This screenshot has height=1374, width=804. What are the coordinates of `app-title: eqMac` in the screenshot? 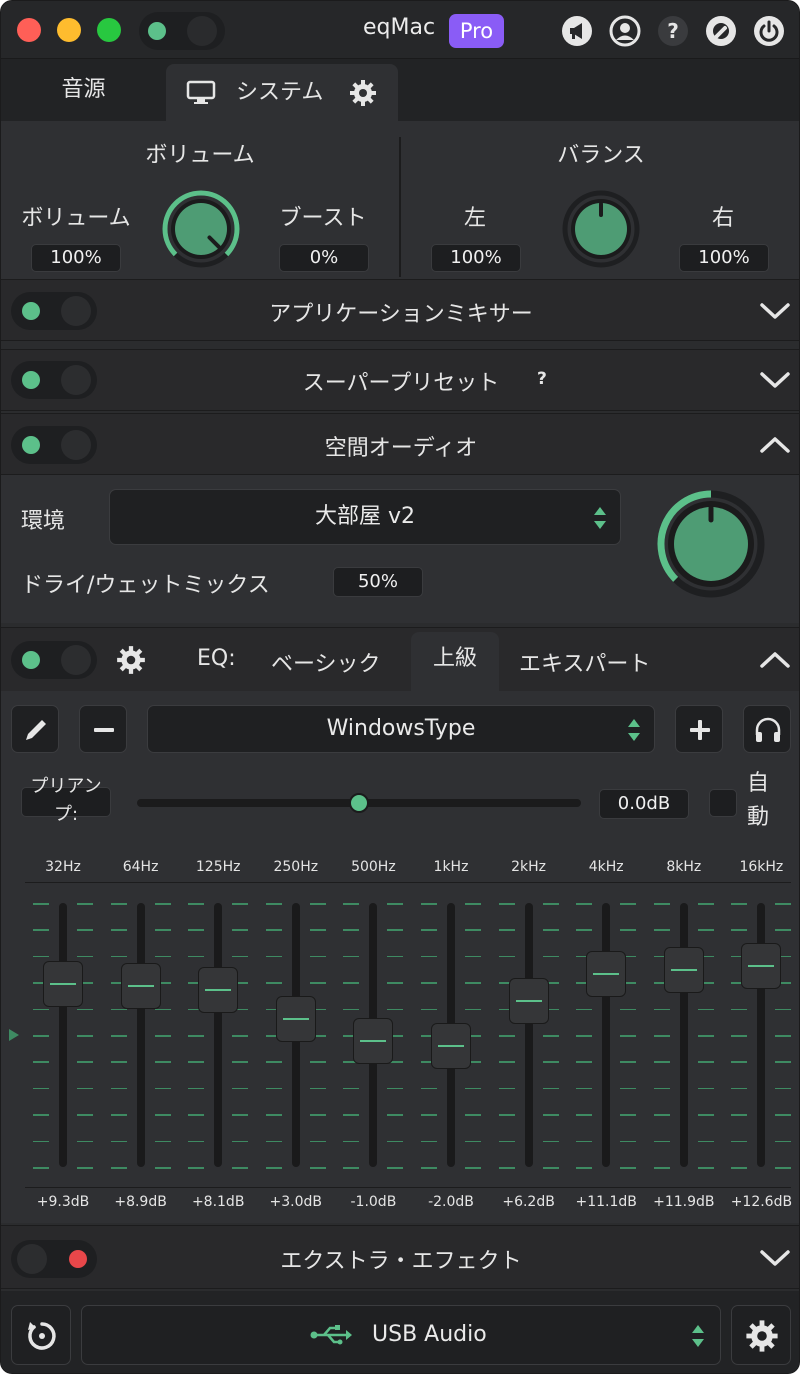 It's located at (399, 27).